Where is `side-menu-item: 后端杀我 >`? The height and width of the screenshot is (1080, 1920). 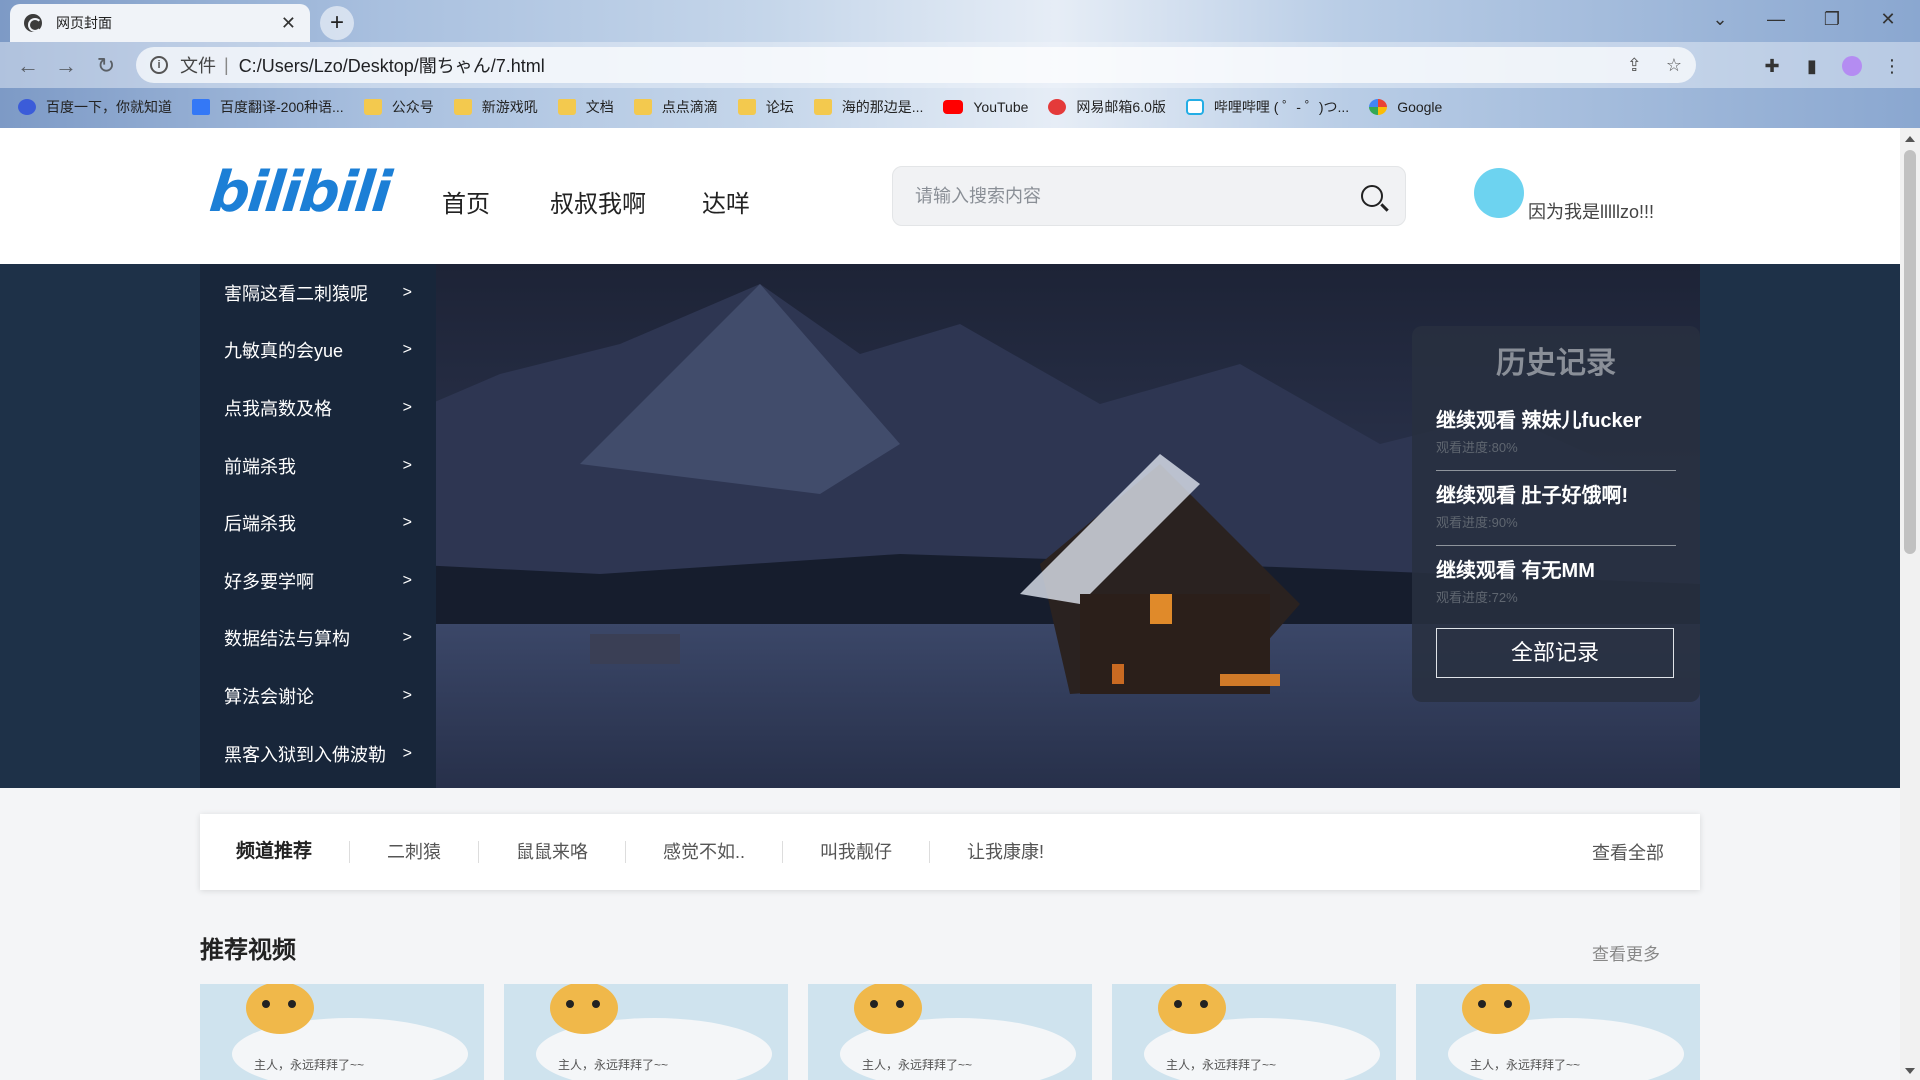 side-menu-item: 后端杀我 > is located at coordinates (318, 523).